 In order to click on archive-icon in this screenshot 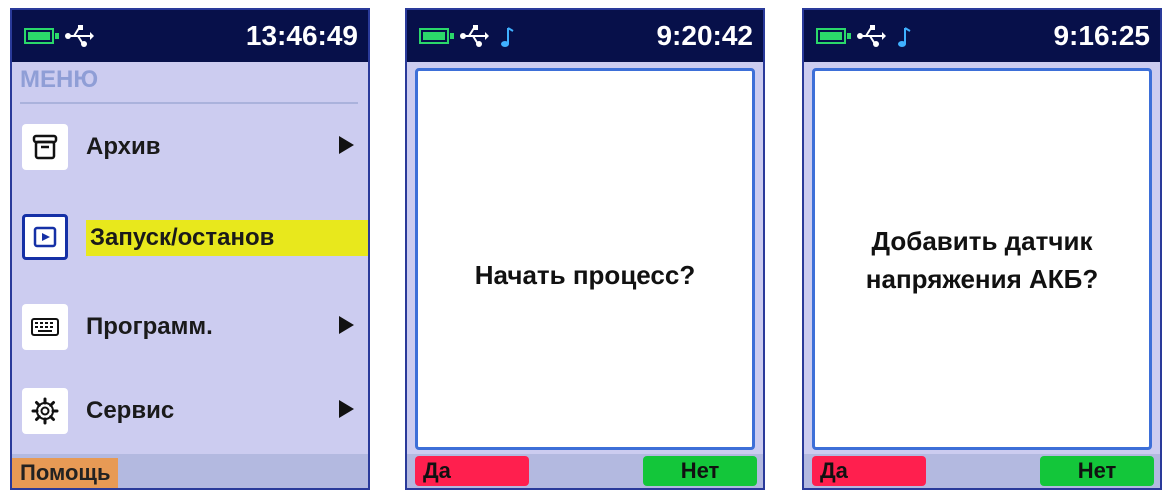, I will do `click(45, 147)`.